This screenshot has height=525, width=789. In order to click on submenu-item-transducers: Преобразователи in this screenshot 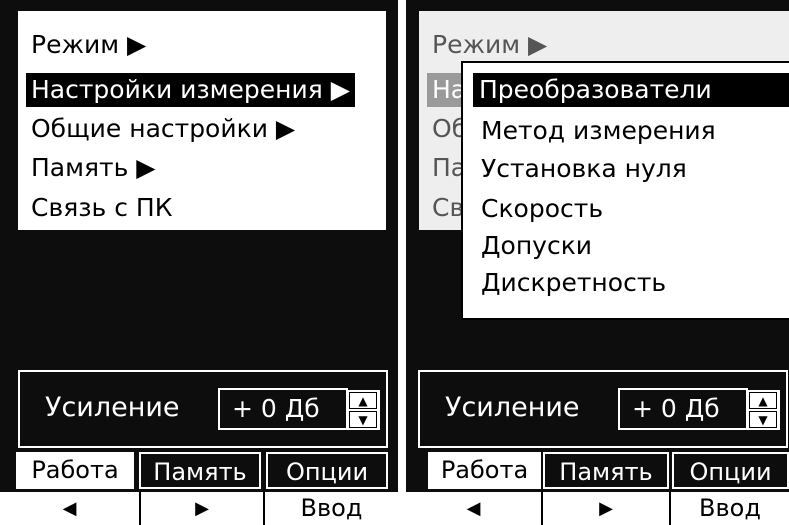, I will do `click(631, 90)`.